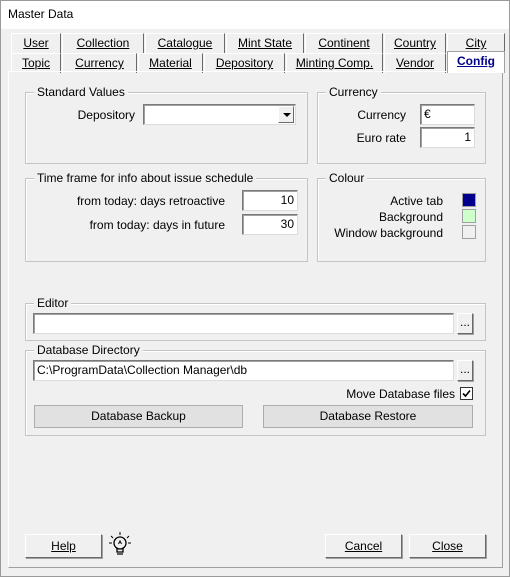 The image size is (510, 577). I want to click on tab-label: User, so click(36, 43).